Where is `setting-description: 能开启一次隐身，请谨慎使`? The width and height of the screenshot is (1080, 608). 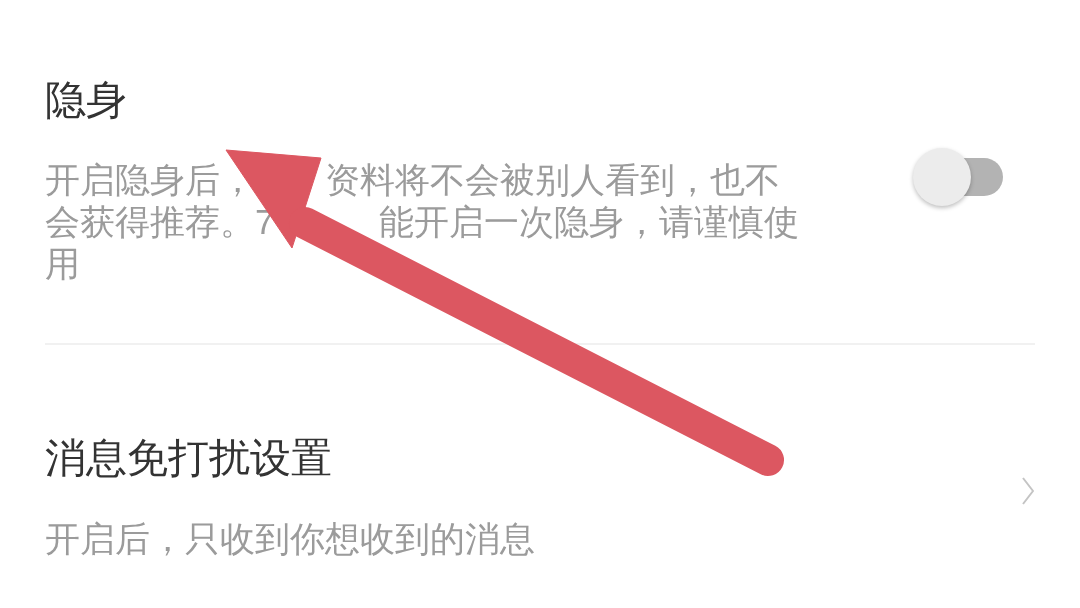 setting-description: 能开启一次隐身，请谨慎使 is located at coordinates (589, 222).